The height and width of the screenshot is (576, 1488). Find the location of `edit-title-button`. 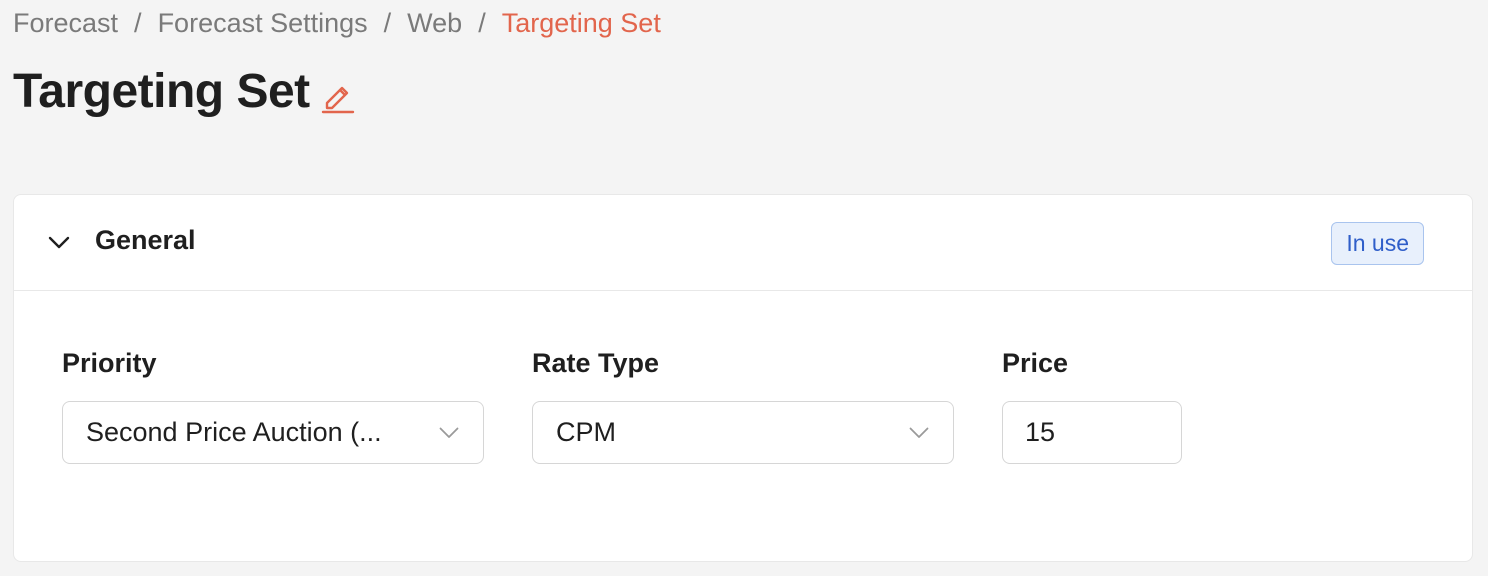

edit-title-button is located at coordinates (338, 96).